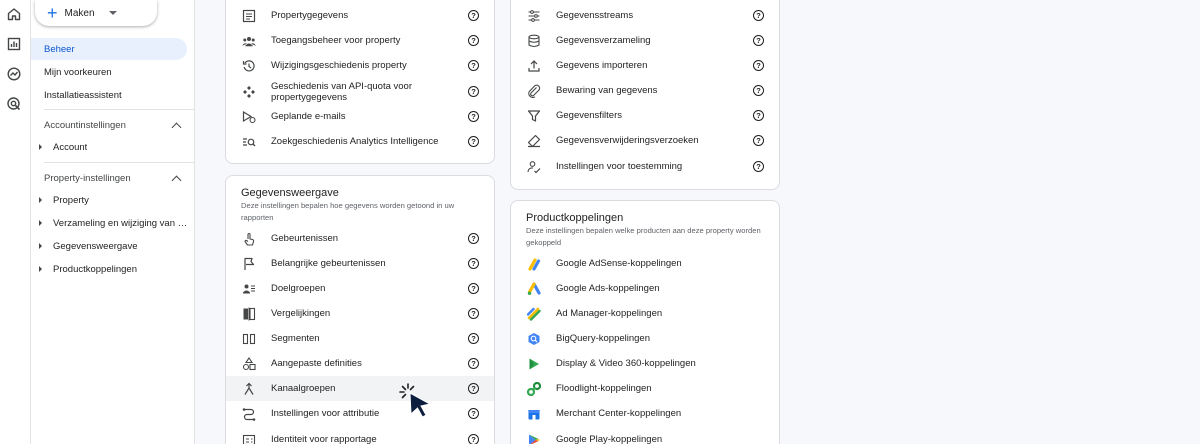 The image size is (1200, 444). I want to click on row-data-retention: Bewaring van gegevens ?, so click(645, 90).